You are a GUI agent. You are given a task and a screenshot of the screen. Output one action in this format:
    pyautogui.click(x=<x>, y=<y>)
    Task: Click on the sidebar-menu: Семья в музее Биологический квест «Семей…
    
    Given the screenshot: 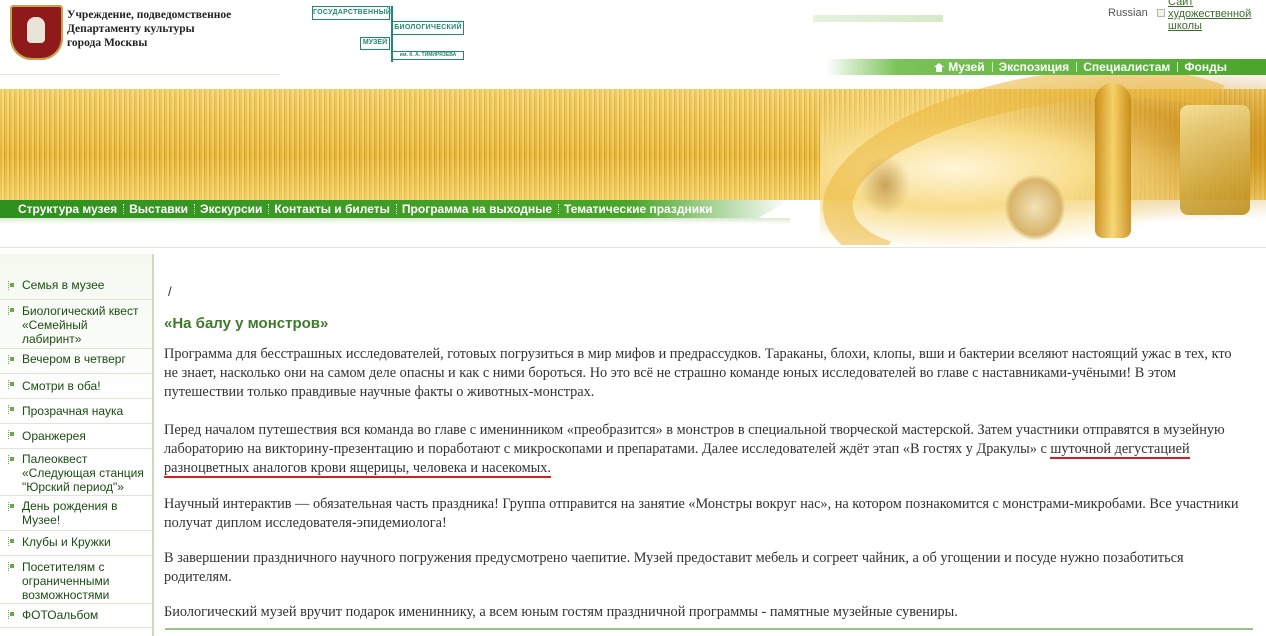 What is the action you would take?
    pyautogui.click(x=76, y=441)
    